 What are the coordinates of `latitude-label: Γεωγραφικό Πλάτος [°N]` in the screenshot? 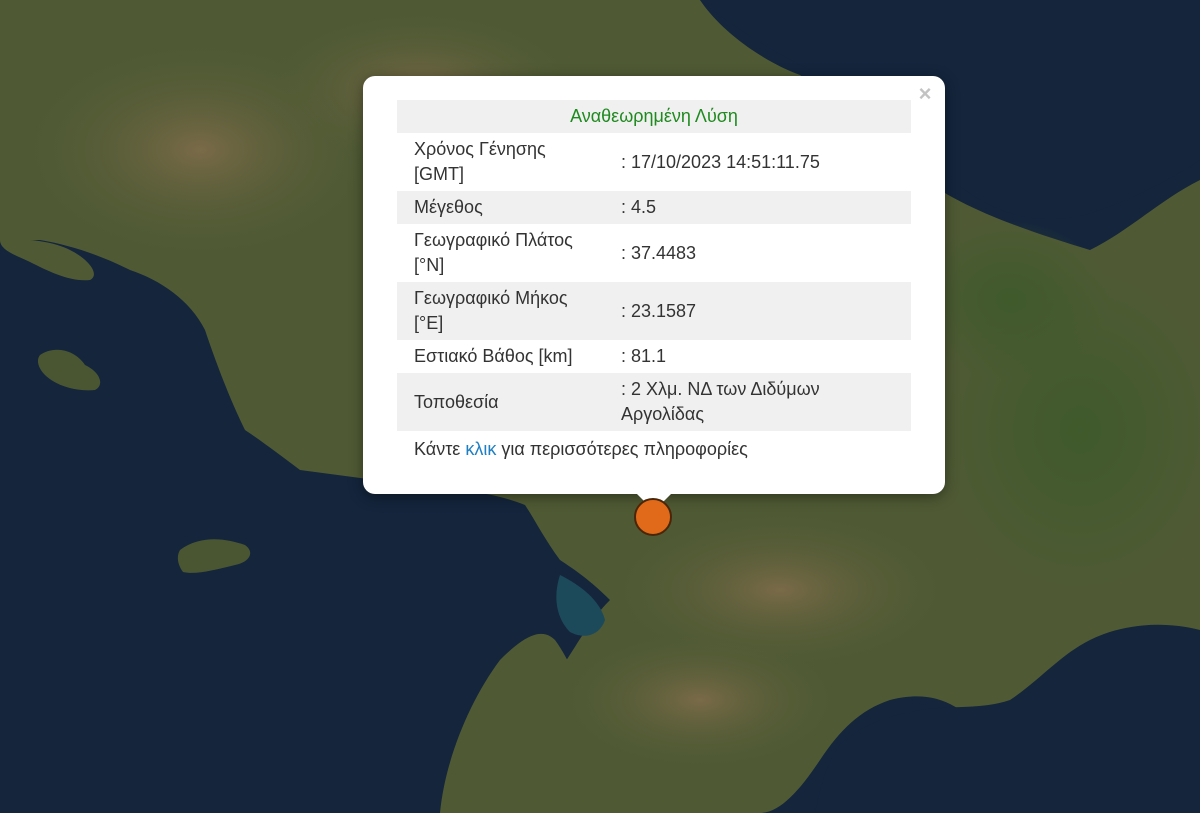 It's located at (493, 252).